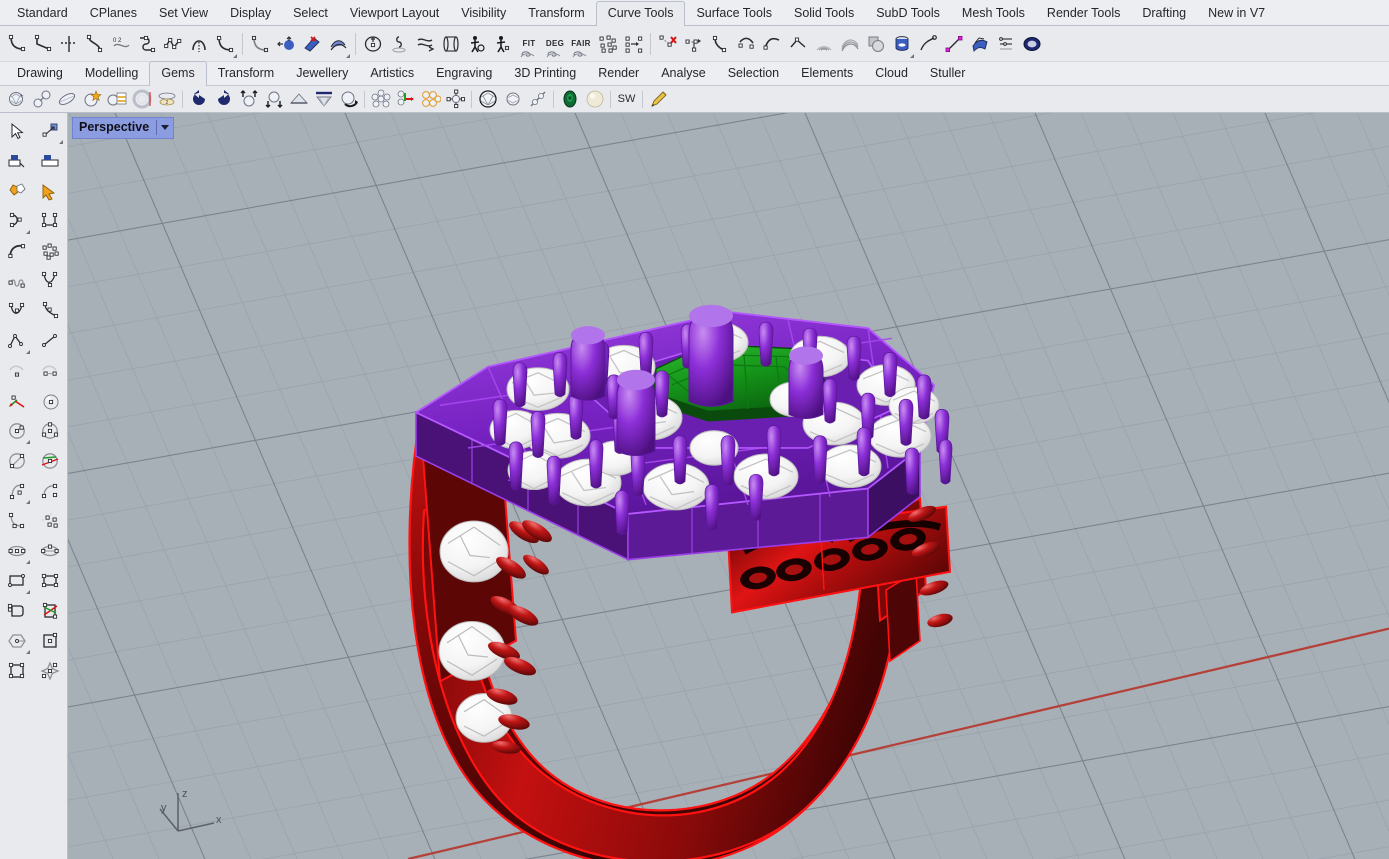 The height and width of the screenshot is (859, 1389). Describe the element at coordinates (43, 44) in the screenshot. I see `chamfer-curves-icon` at that location.